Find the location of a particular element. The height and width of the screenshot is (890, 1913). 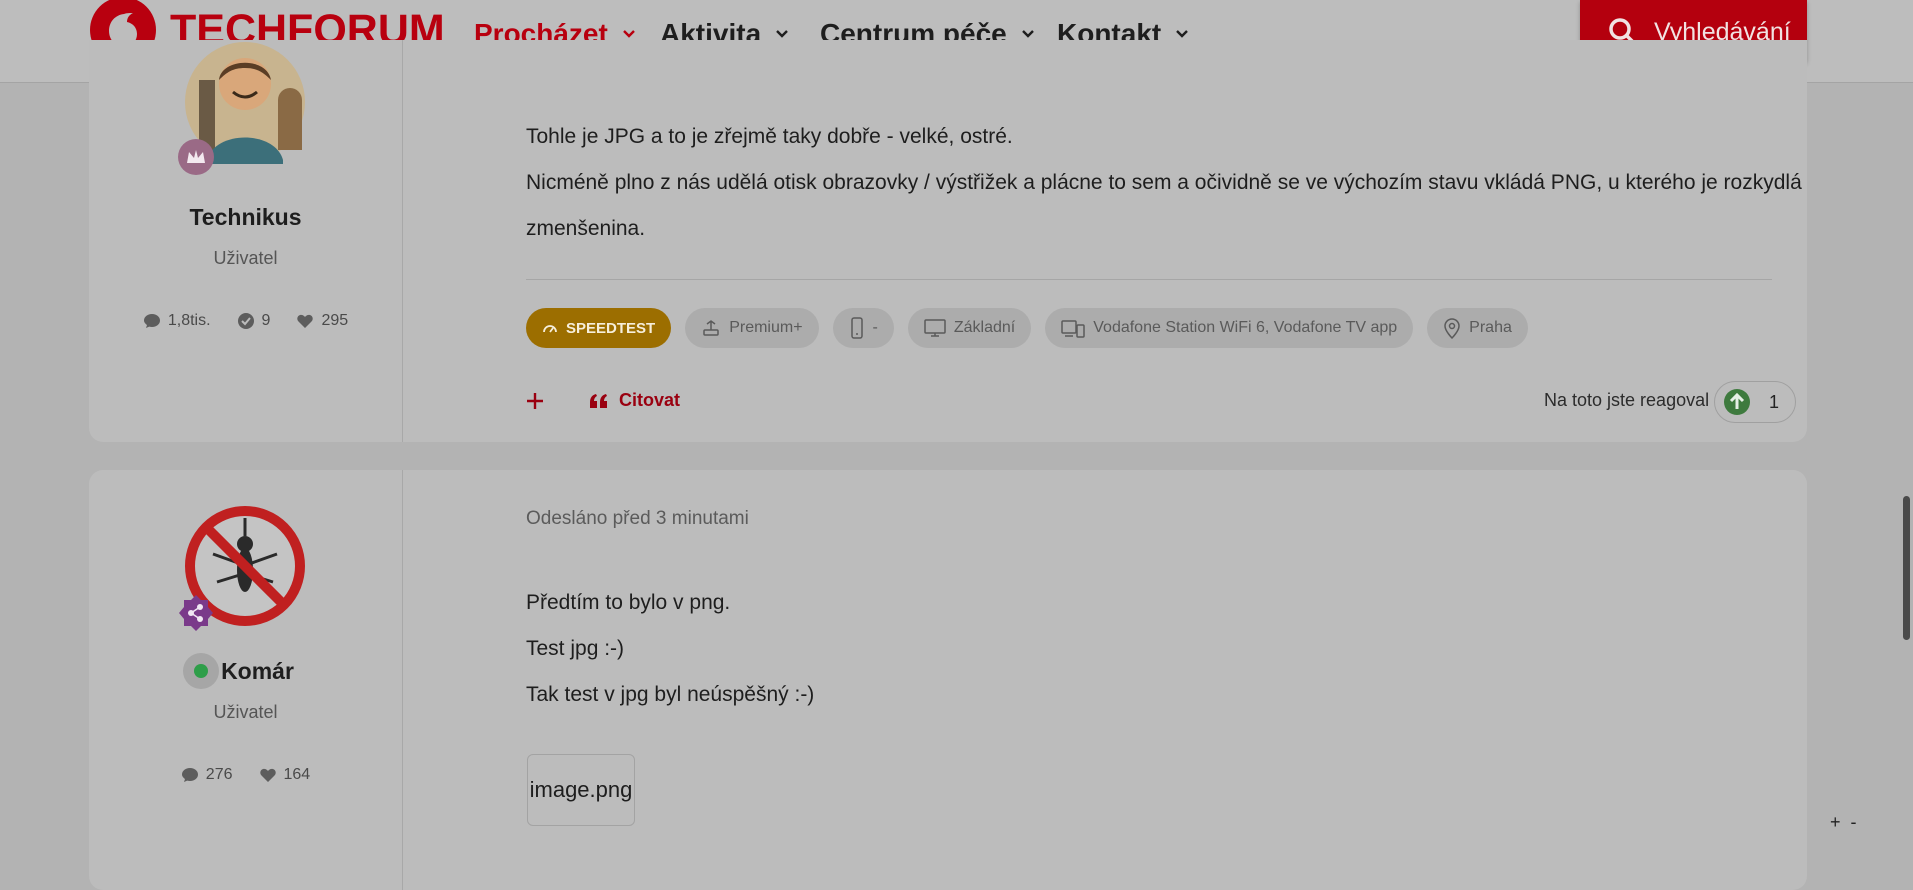

tag-tv-plan: Základní is located at coordinates (969, 328).